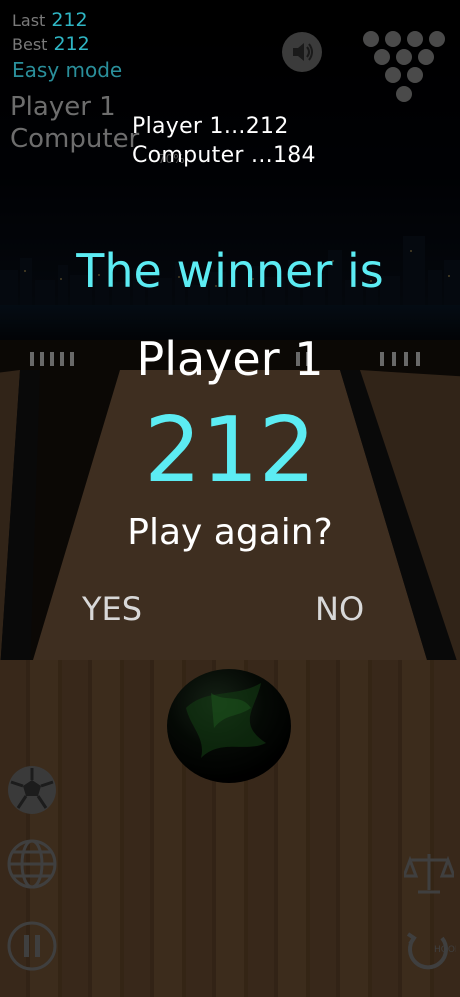 Image resolution: width=460 pixels, height=997 pixels. What do you see at coordinates (302, 52) in the screenshot?
I see `speaker-icon` at bounding box center [302, 52].